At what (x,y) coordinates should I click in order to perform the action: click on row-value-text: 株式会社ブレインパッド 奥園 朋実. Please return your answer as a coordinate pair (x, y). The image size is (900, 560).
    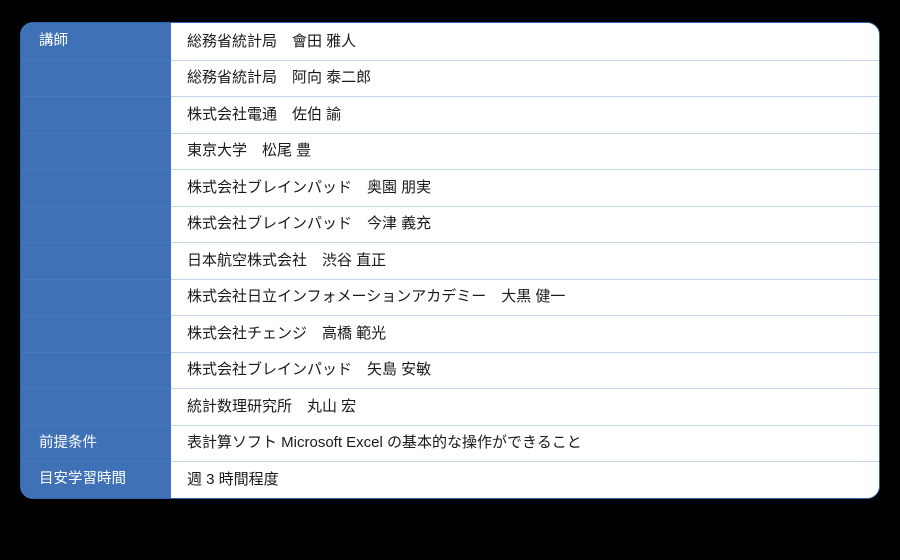
    Looking at the image, I should click on (309, 187).